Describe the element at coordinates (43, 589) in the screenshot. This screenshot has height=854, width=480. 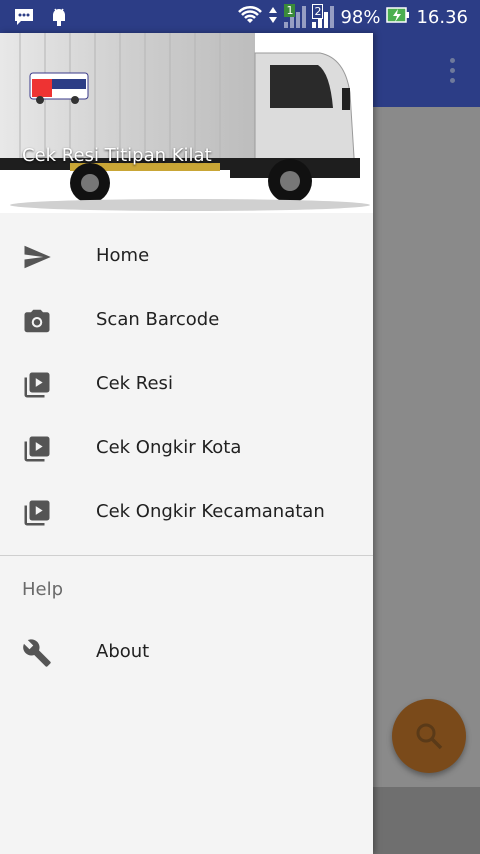
I see `section-label-help: Help` at that location.